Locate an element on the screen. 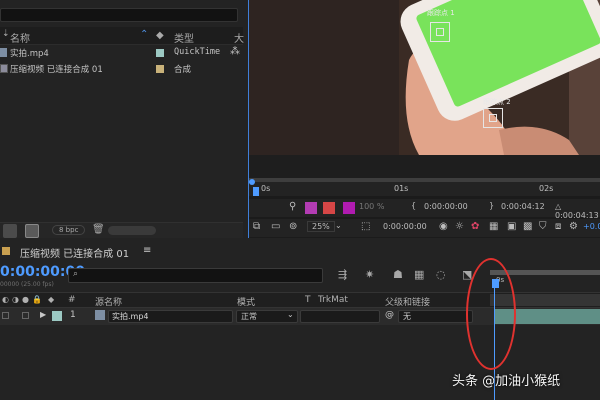 The image size is (600, 400). walk-icon: ⚲ is located at coordinates (292, 206).